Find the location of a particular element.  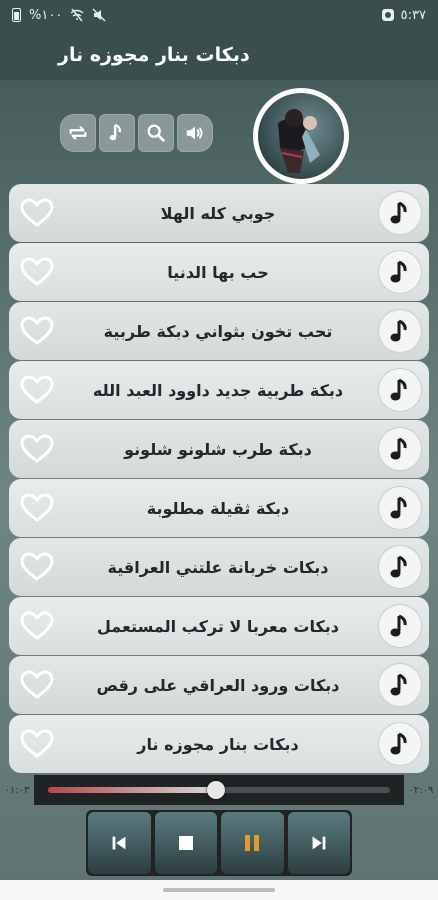

progress-area: ٠١:٠٣ ٠٢:٠٩ is located at coordinates (219, 790).